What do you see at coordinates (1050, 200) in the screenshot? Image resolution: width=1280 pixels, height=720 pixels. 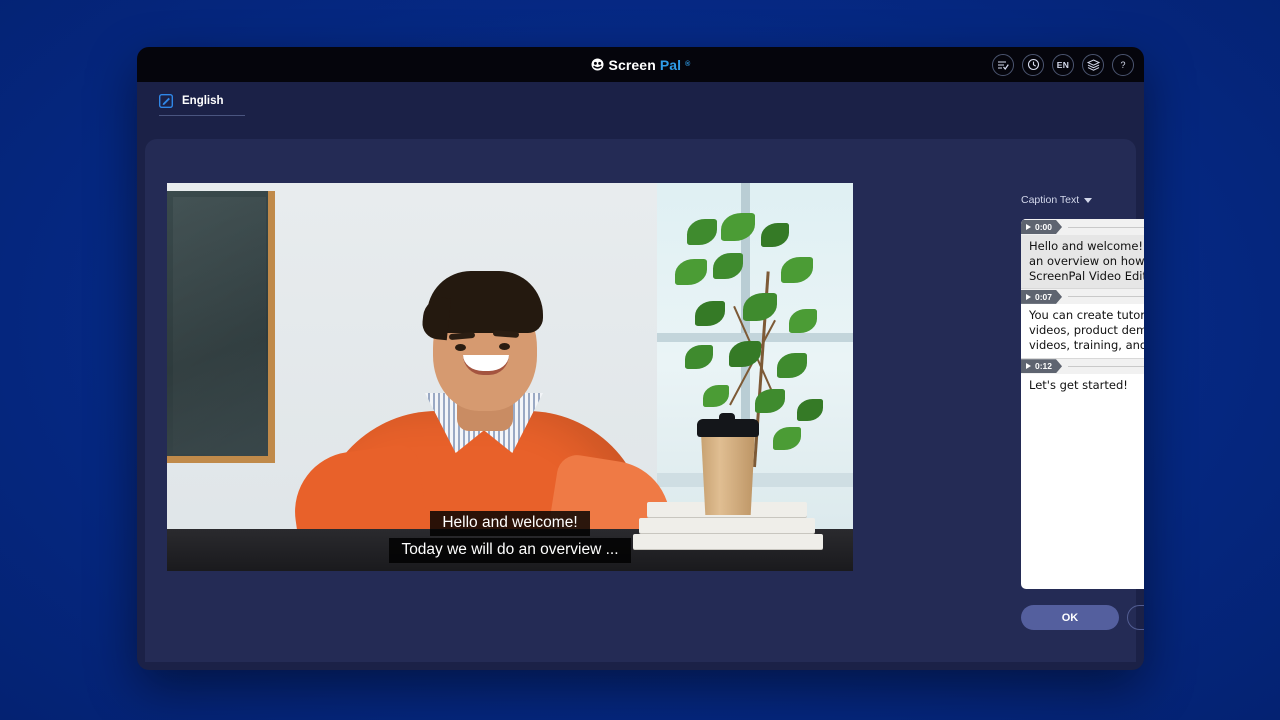 I see `caption-text-dropdown-label: Caption Text` at bounding box center [1050, 200].